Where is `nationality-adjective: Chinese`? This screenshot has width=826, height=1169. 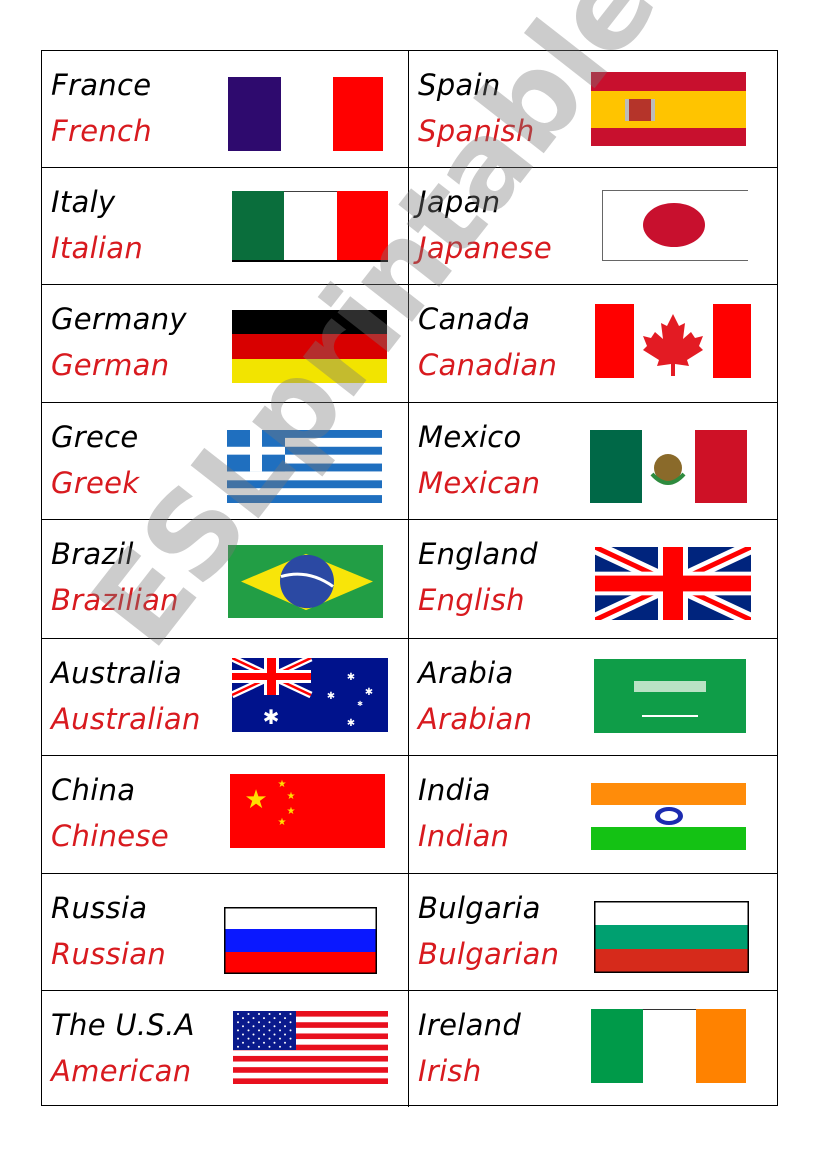 nationality-adjective: Chinese is located at coordinates (110, 836).